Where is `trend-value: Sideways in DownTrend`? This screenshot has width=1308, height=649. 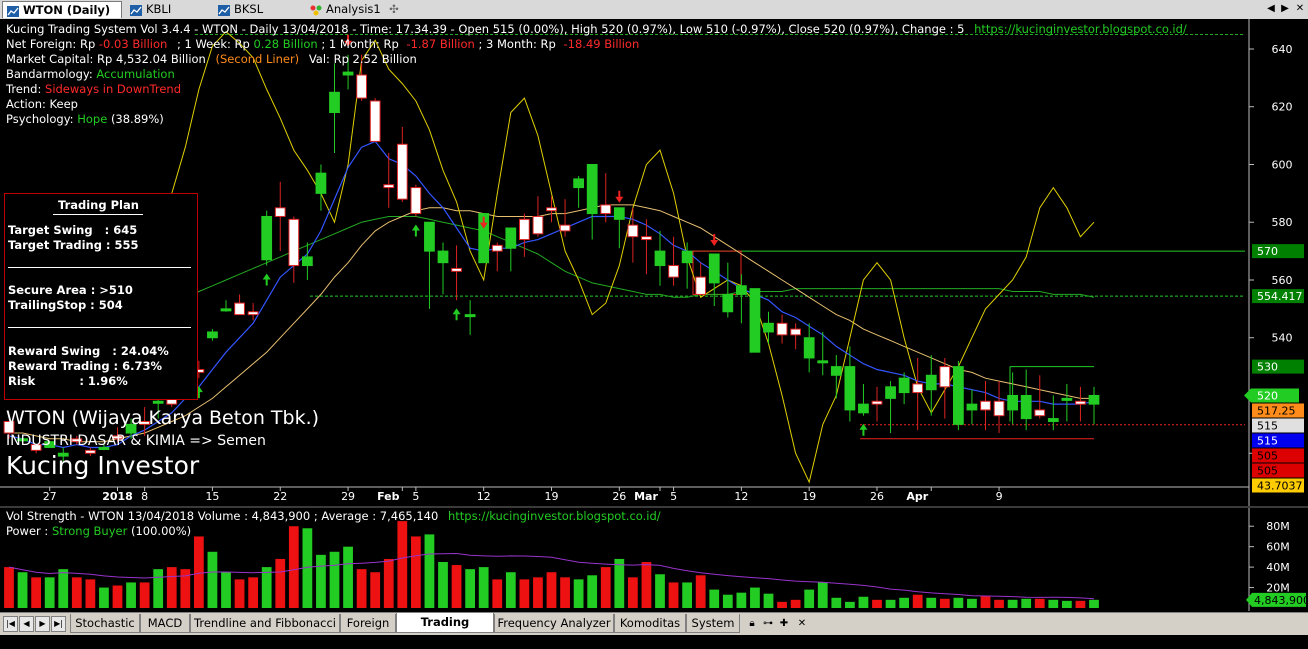 trend-value: Sideways in DownTrend is located at coordinates (113, 89).